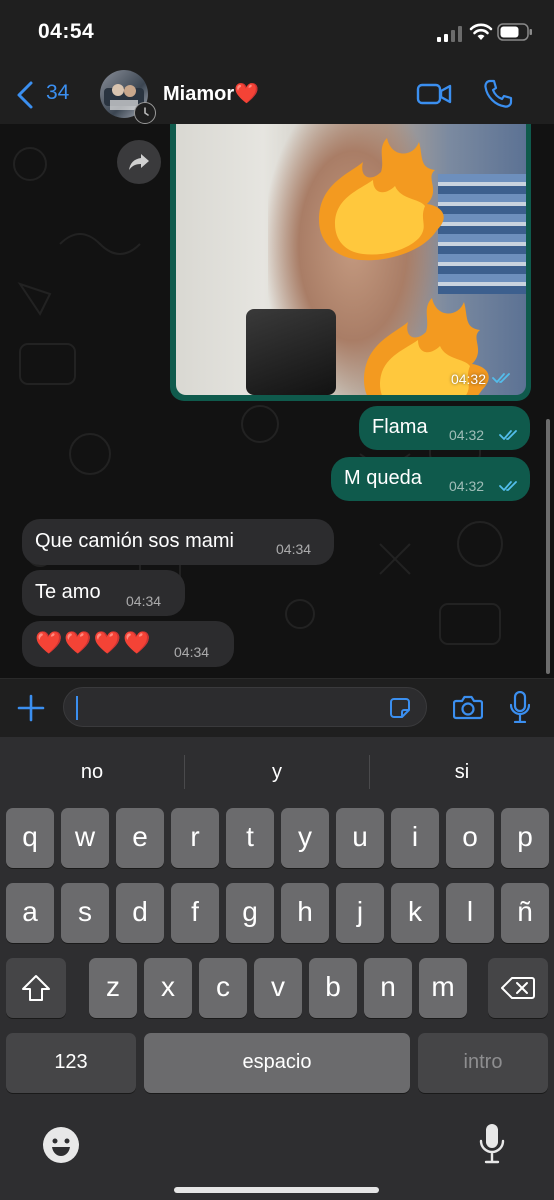 The width and height of the screenshot is (554, 1200). I want to click on key-u: u, so click(360, 838).